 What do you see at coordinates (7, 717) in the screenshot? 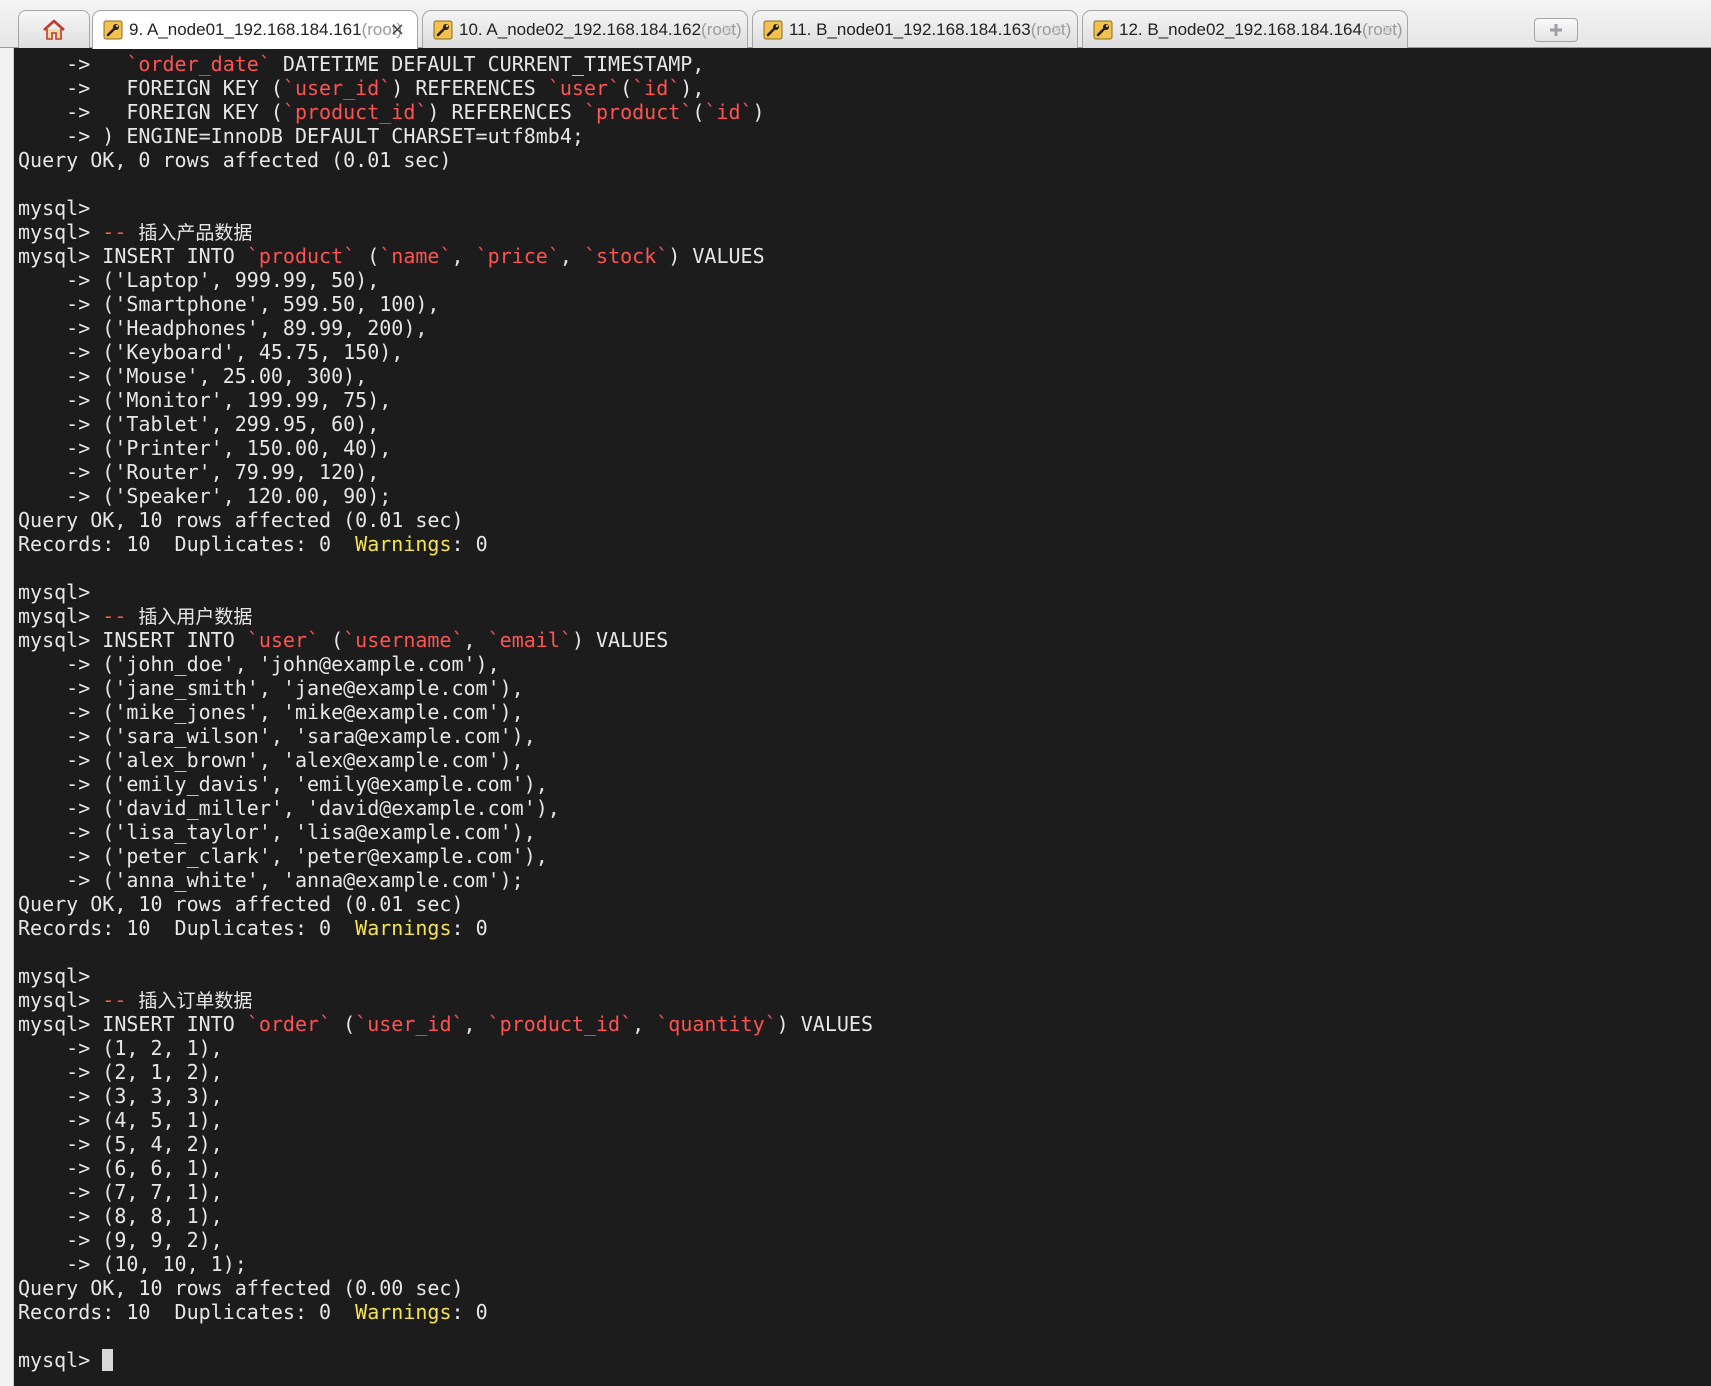
I see `left-gutter` at bounding box center [7, 717].